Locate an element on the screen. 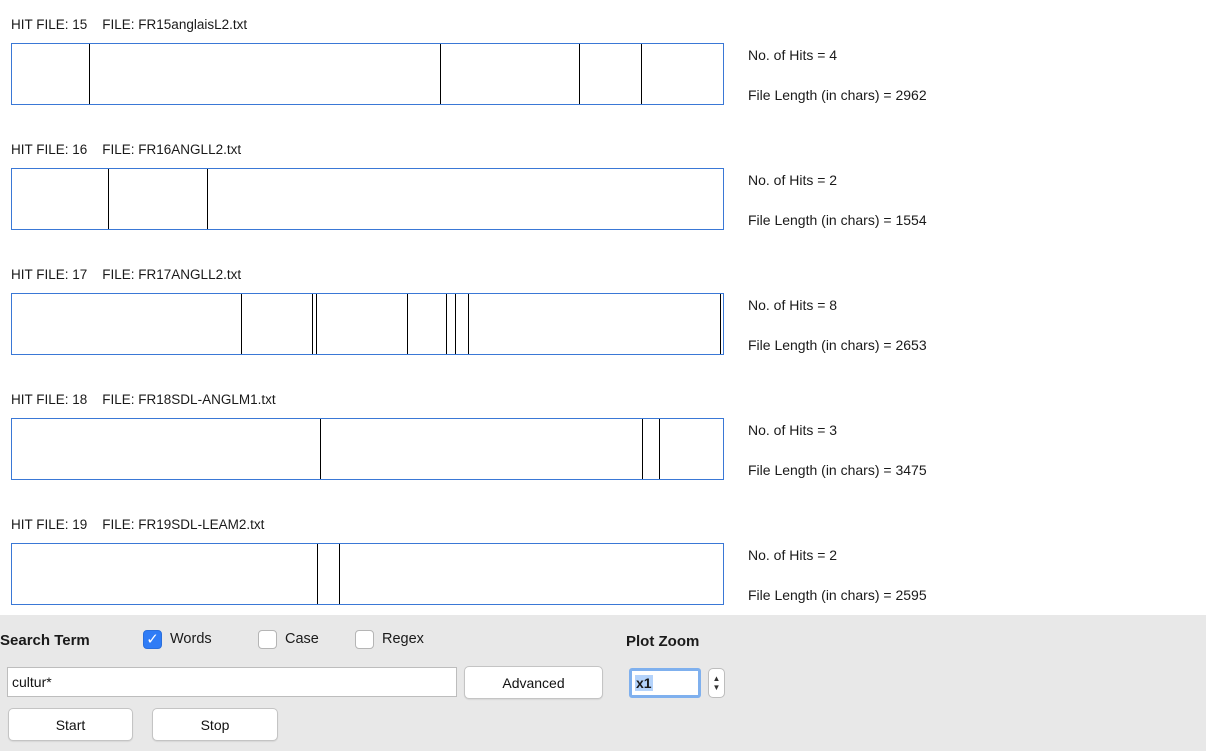 This screenshot has height=751, width=1206. regex-label: Regex is located at coordinates (403, 639).